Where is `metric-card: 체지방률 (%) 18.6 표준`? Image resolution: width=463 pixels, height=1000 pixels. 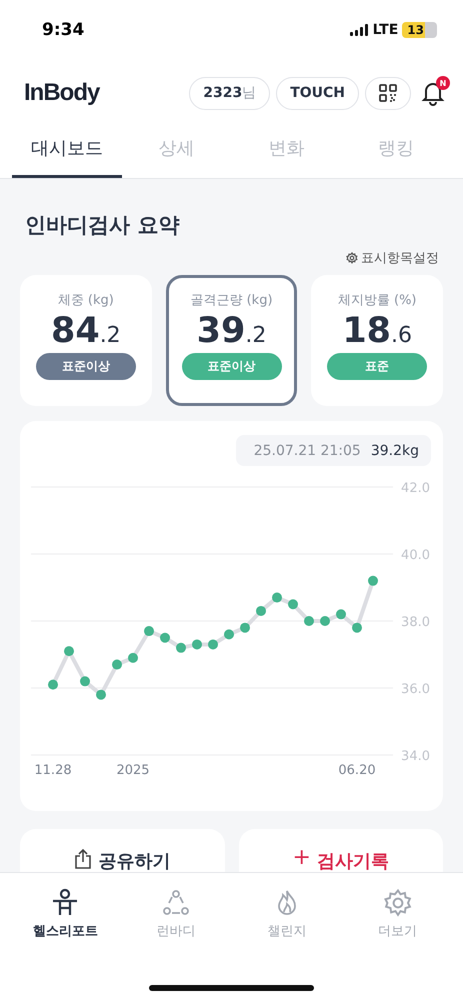
metric-card: 체지방률 (%) 18.6 표준 is located at coordinates (377, 340).